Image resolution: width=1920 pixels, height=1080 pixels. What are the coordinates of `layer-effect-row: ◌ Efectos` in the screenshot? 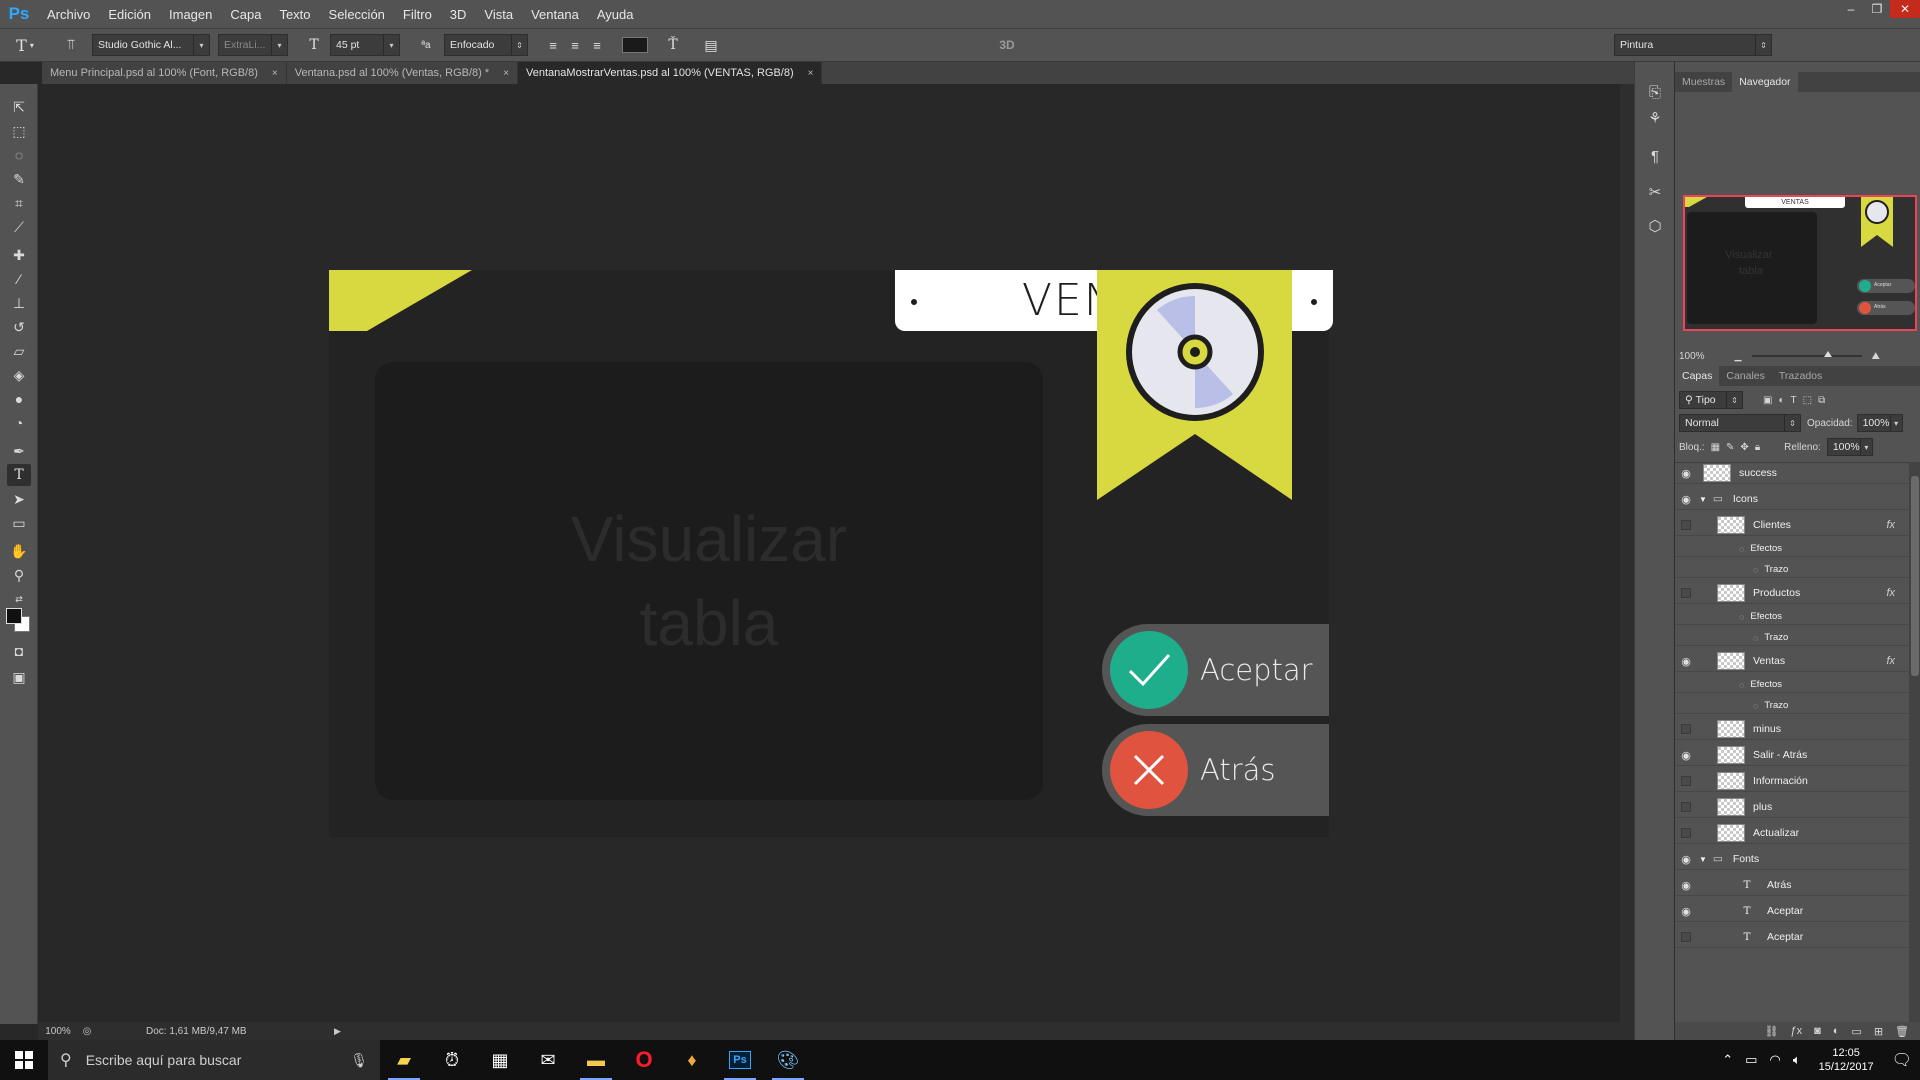 It's located at (1792, 685).